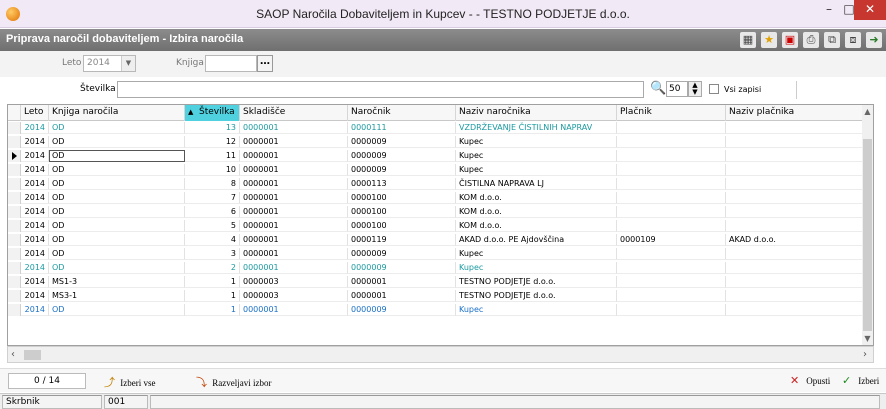 The height and width of the screenshot is (409, 886). I want to click on table-row: 2014 OD 11 0000001 0000009 Kupec, so click(438, 156).